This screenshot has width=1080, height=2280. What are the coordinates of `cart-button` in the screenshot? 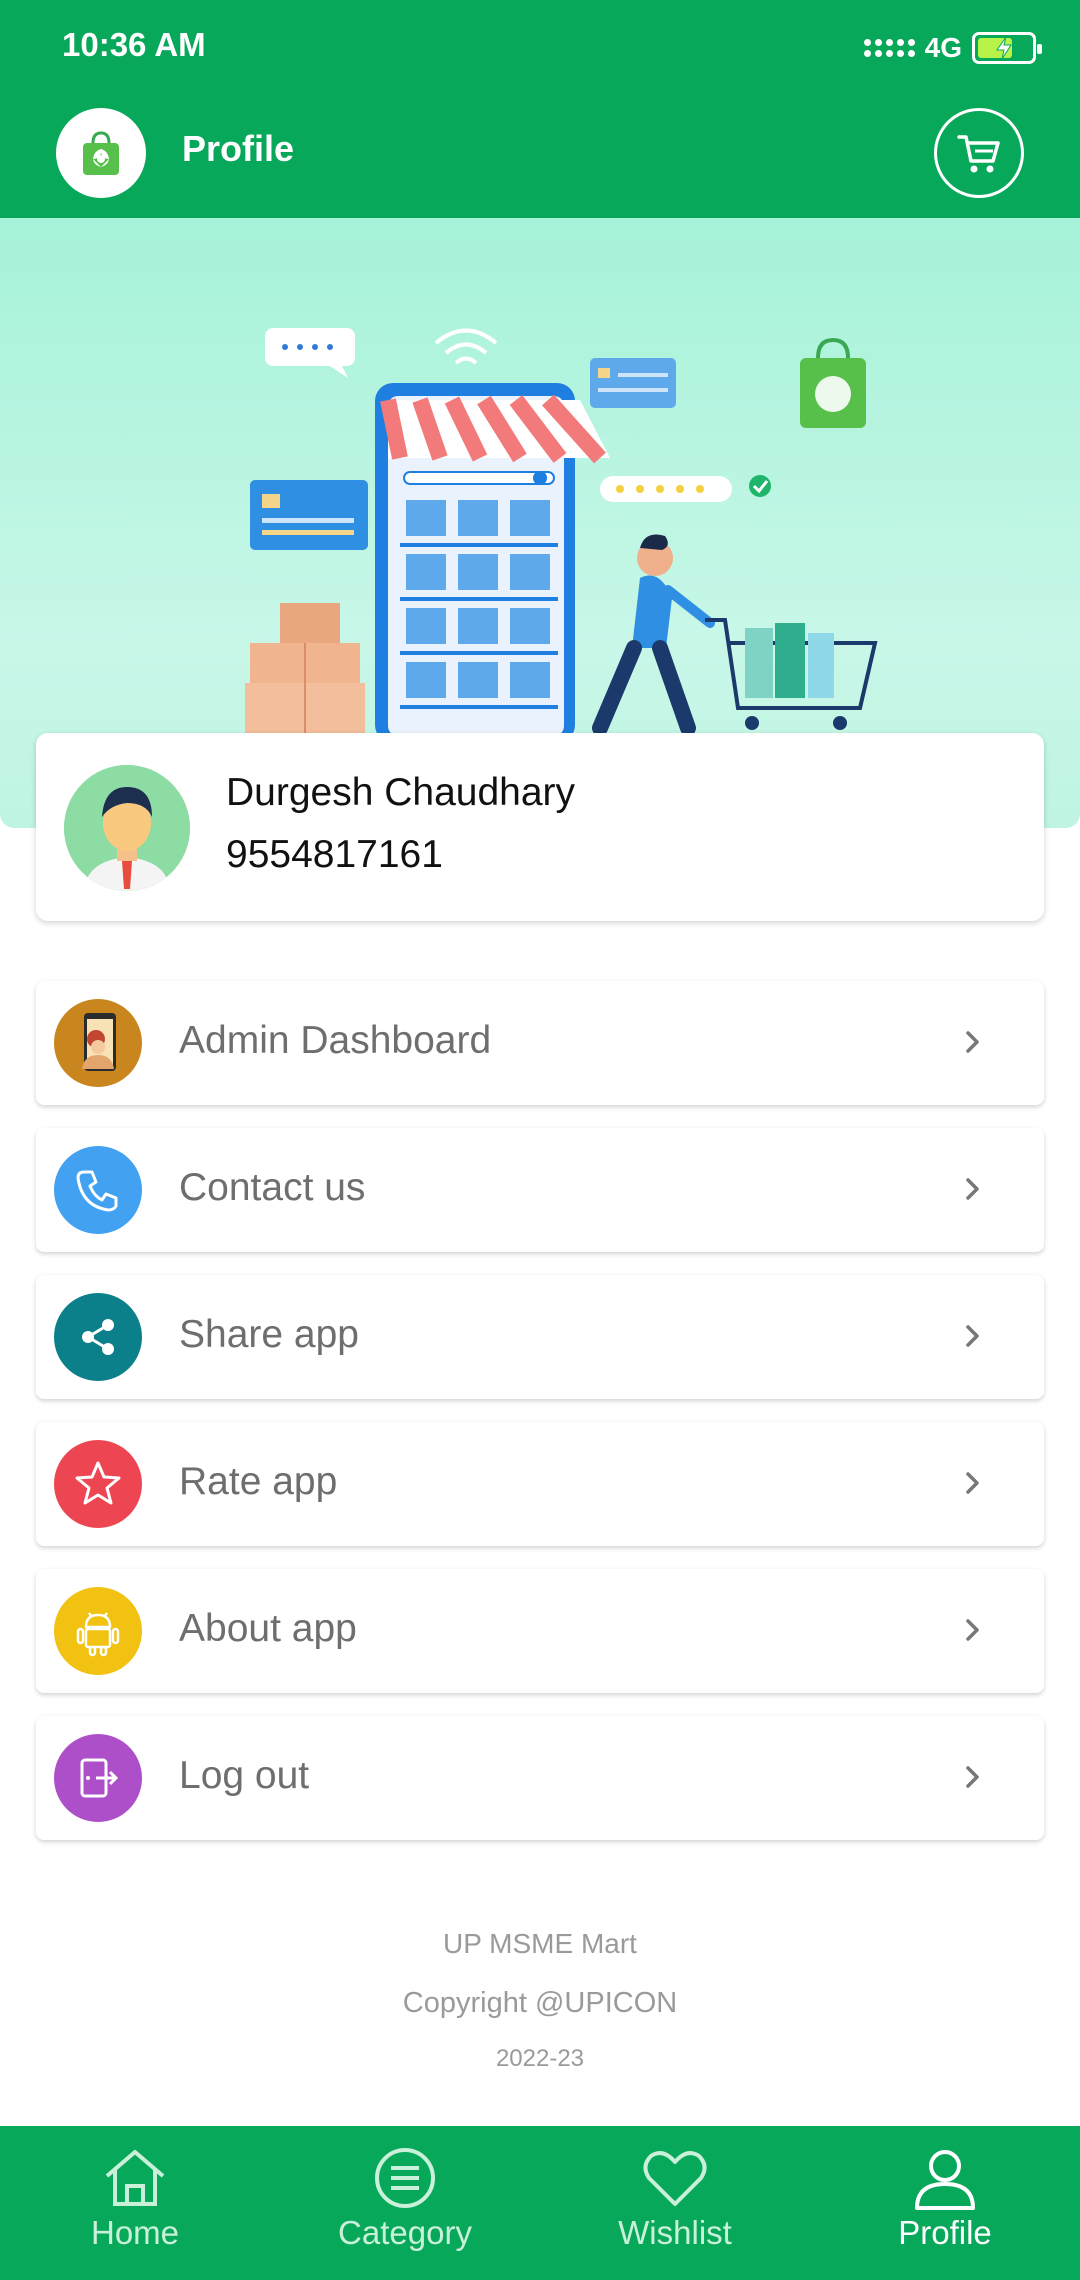 It's located at (979, 153).